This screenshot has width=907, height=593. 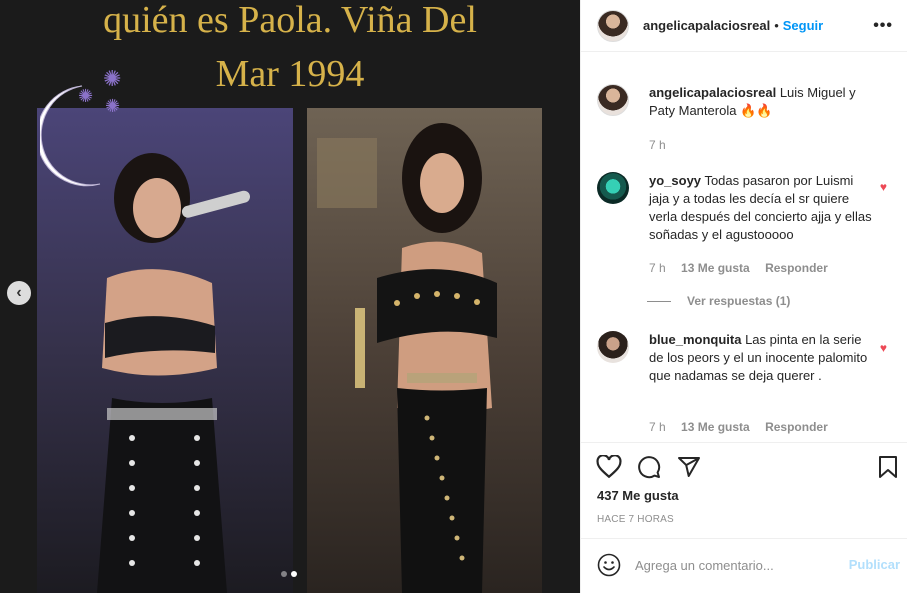 What do you see at coordinates (675, 180) in the screenshot?
I see `comment-username: yo_soyy` at bounding box center [675, 180].